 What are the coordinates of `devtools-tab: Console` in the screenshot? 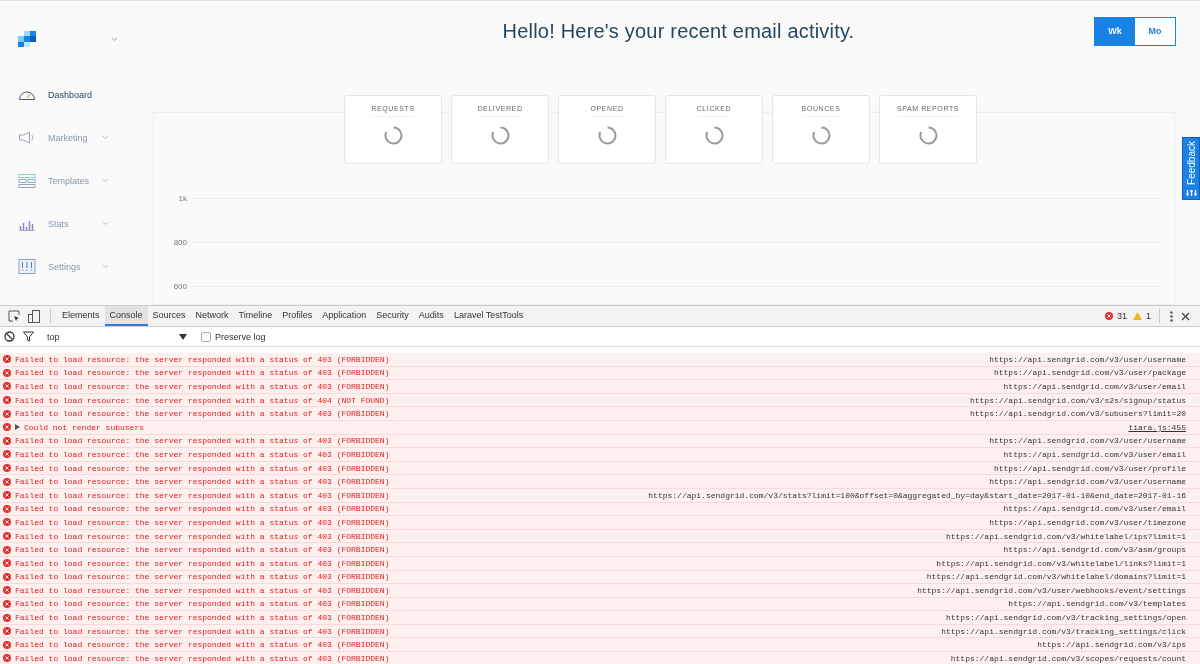 It's located at (126, 316).